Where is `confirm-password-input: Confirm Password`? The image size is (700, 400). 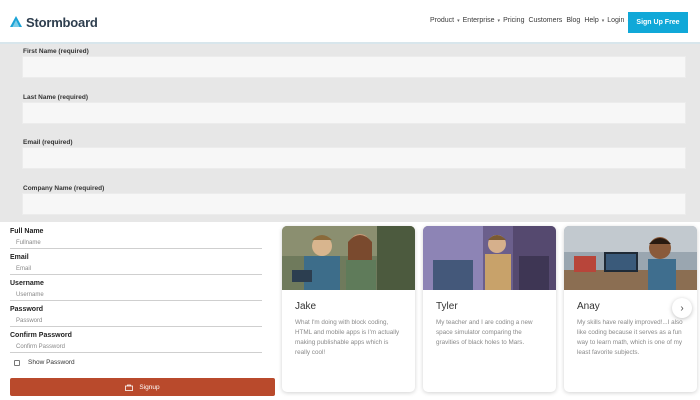
confirm-password-input: Confirm Password is located at coordinates (136, 347).